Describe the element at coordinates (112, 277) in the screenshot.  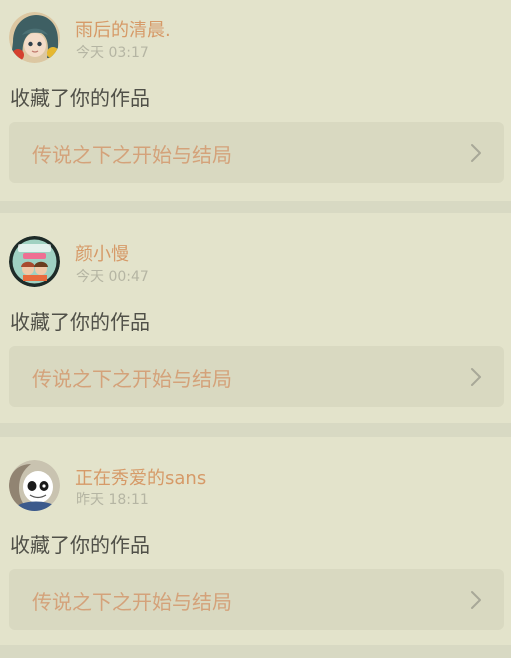
I see `timestamp: 今天 00:47` at that location.